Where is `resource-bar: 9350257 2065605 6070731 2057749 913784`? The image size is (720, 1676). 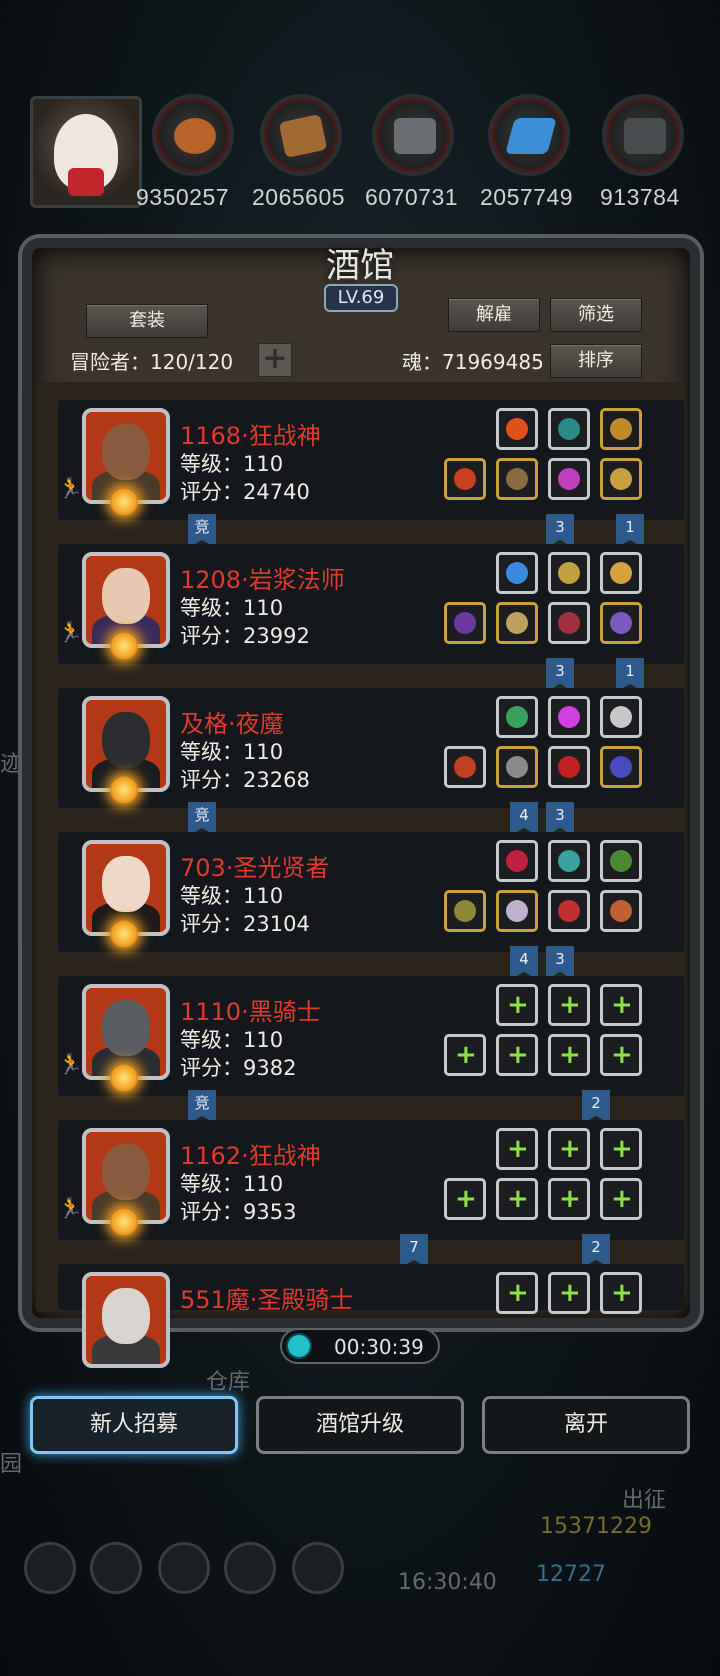
resource-bar: 9350257 2065605 6070731 2057749 913784 is located at coordinates (360, 154).